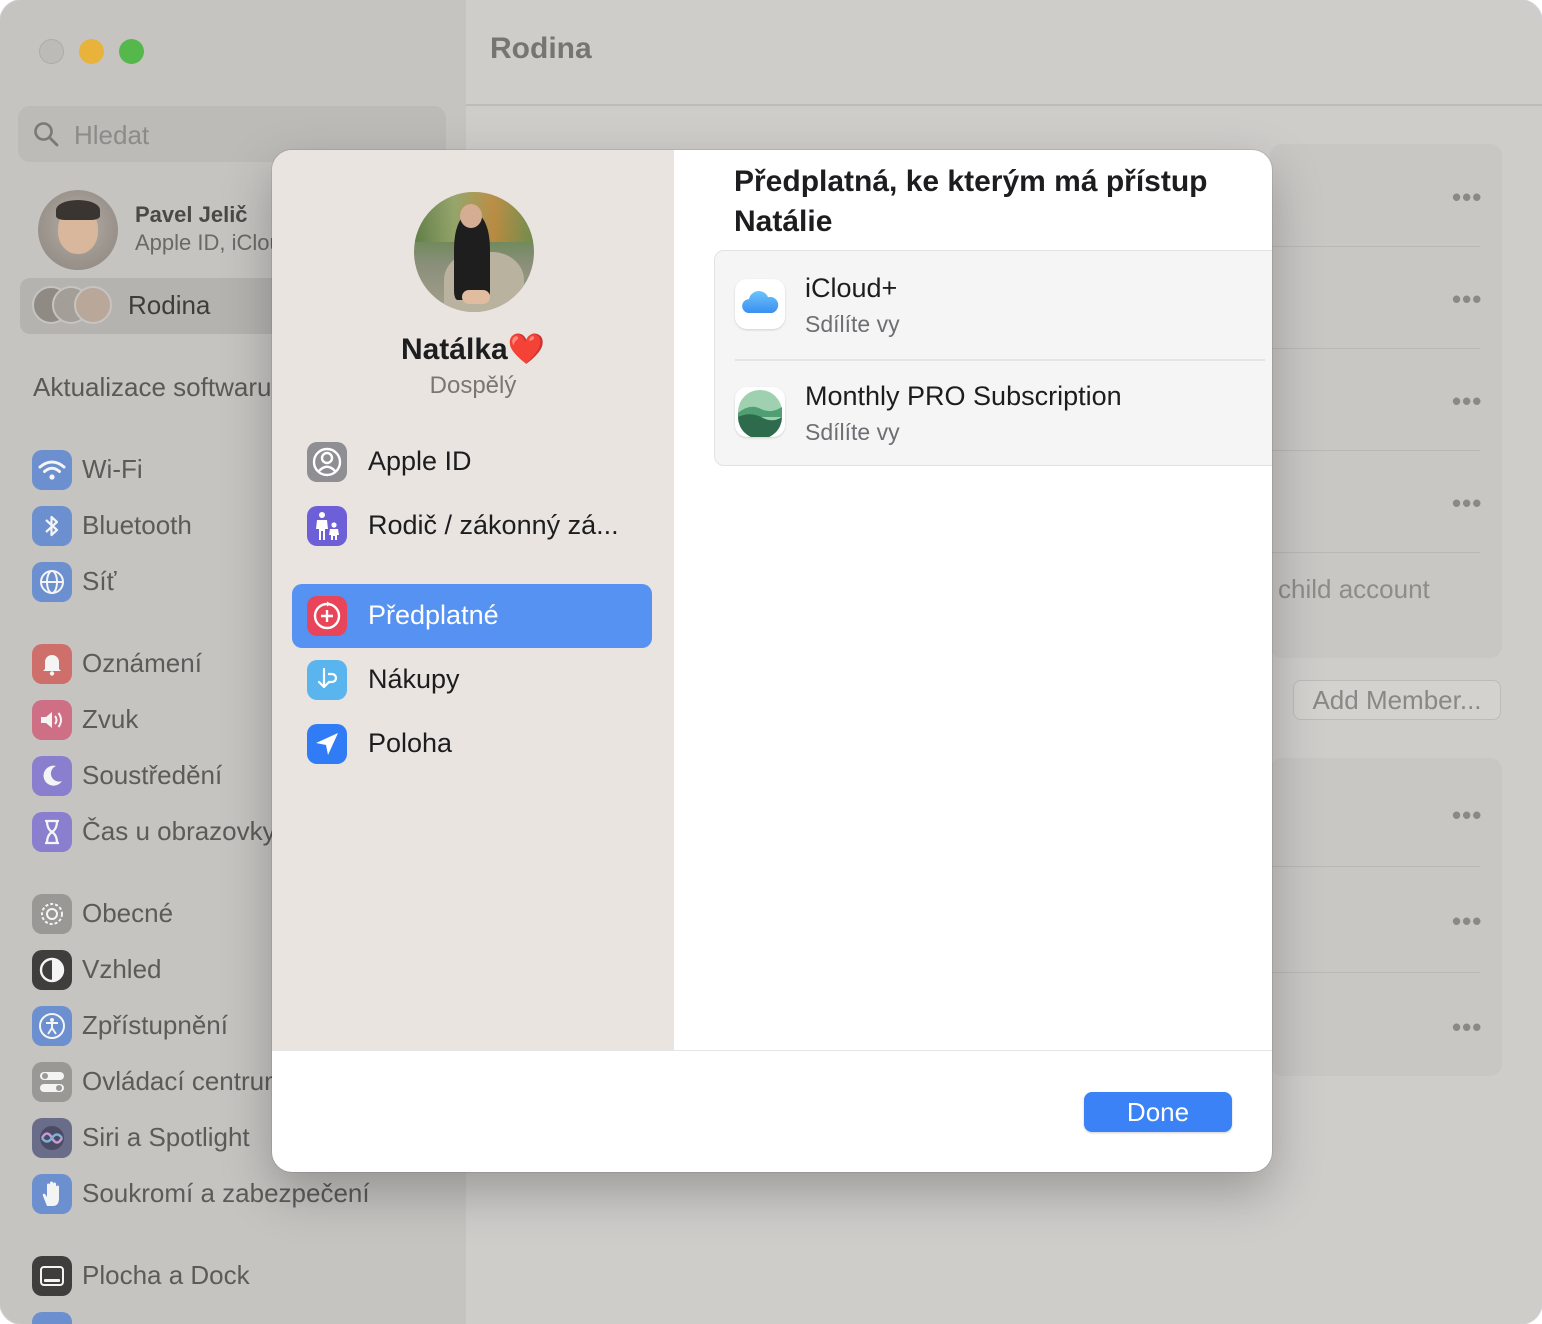 The width and height of the screenshot is (1542, 1324). Describe the element at coordinates (110, 719) in the screenshot. I see `sidebar-item-label: Zvuk` at that location.